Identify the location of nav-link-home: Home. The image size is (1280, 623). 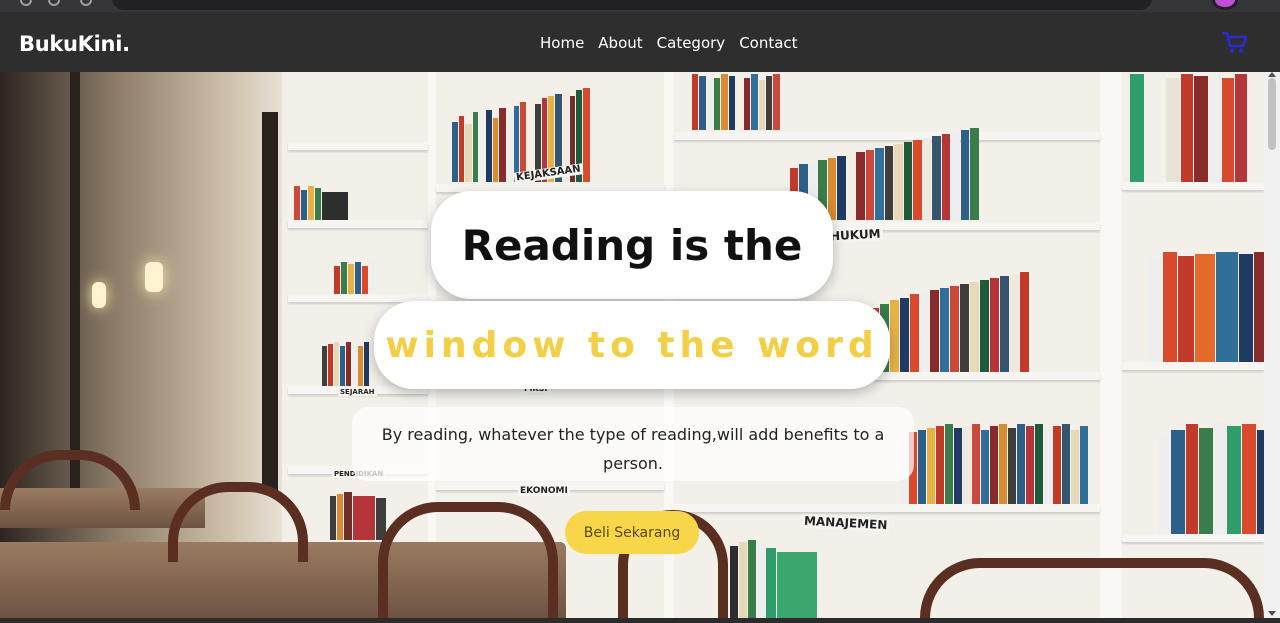
(562, 43).